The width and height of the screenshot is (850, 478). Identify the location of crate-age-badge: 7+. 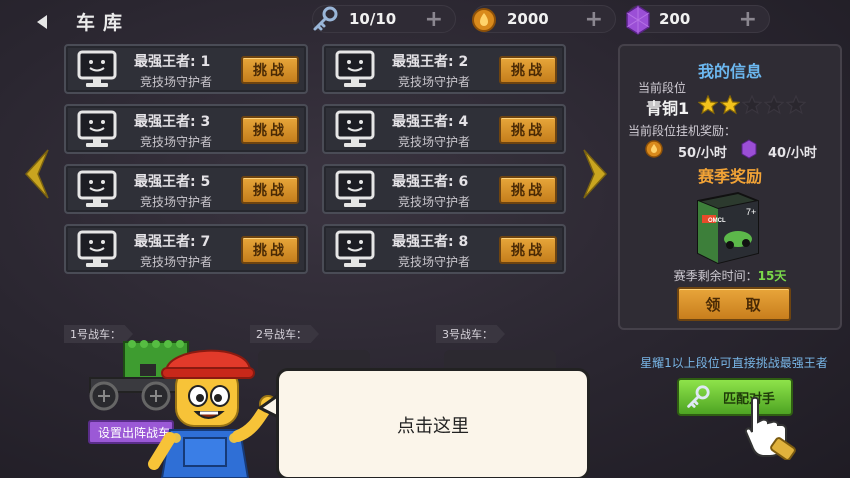
(751, 212).